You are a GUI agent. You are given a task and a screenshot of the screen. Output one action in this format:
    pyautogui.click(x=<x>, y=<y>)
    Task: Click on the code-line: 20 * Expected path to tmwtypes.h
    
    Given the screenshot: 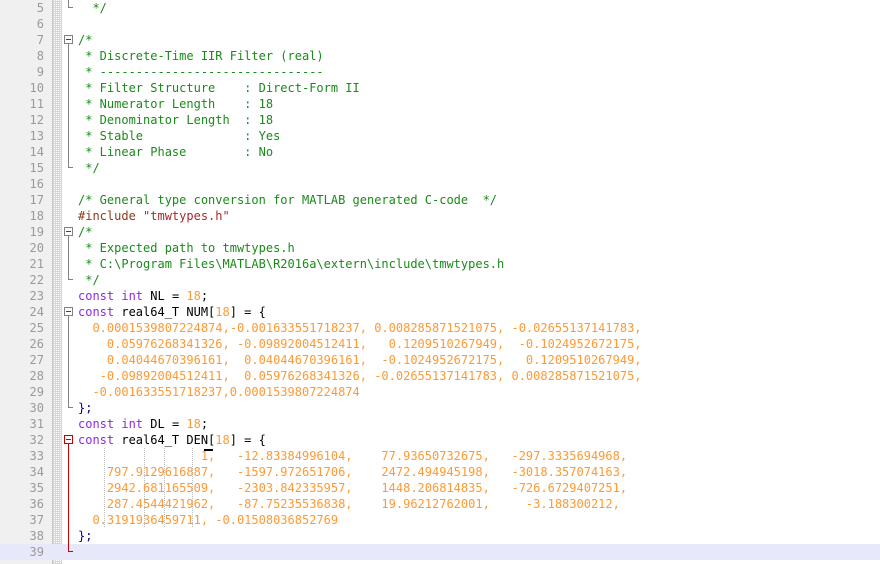 What is the action you would take?
    pyautogui.click(x=440, y=248)
    